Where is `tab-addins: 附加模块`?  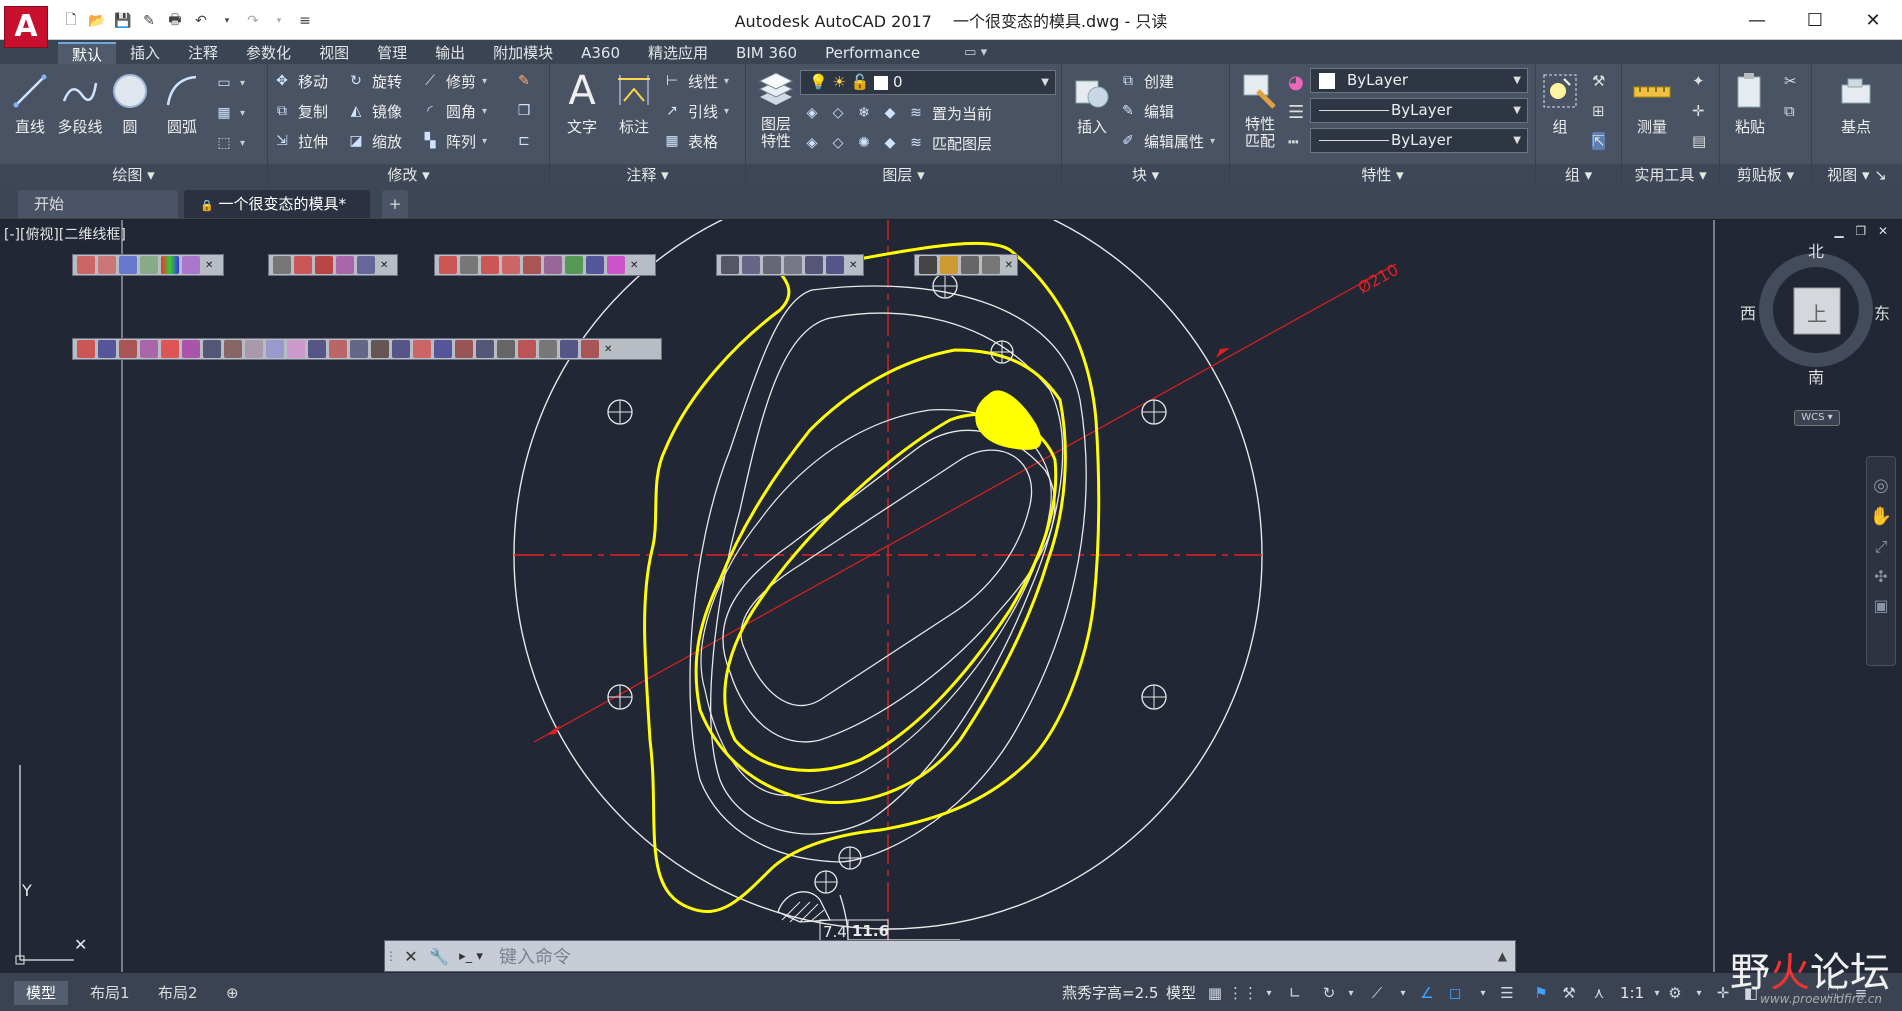 tab-addins: 附加模块 is located at coordinates (523, 53).